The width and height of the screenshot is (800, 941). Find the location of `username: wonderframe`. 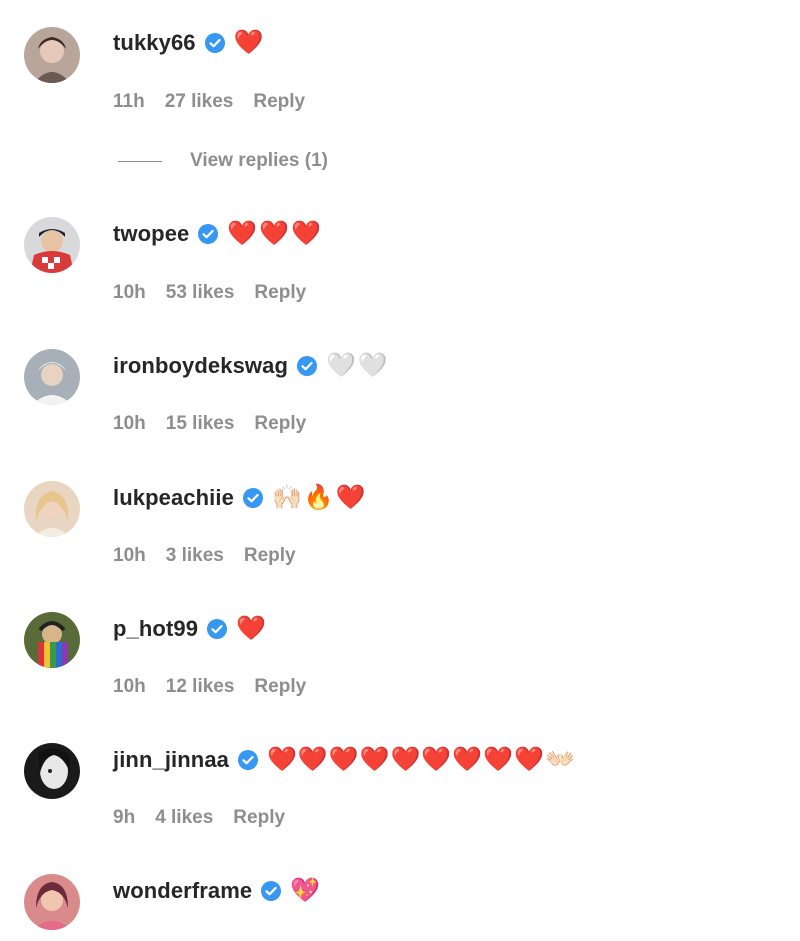

username: wonderframe is located at coordinates (182, 891).